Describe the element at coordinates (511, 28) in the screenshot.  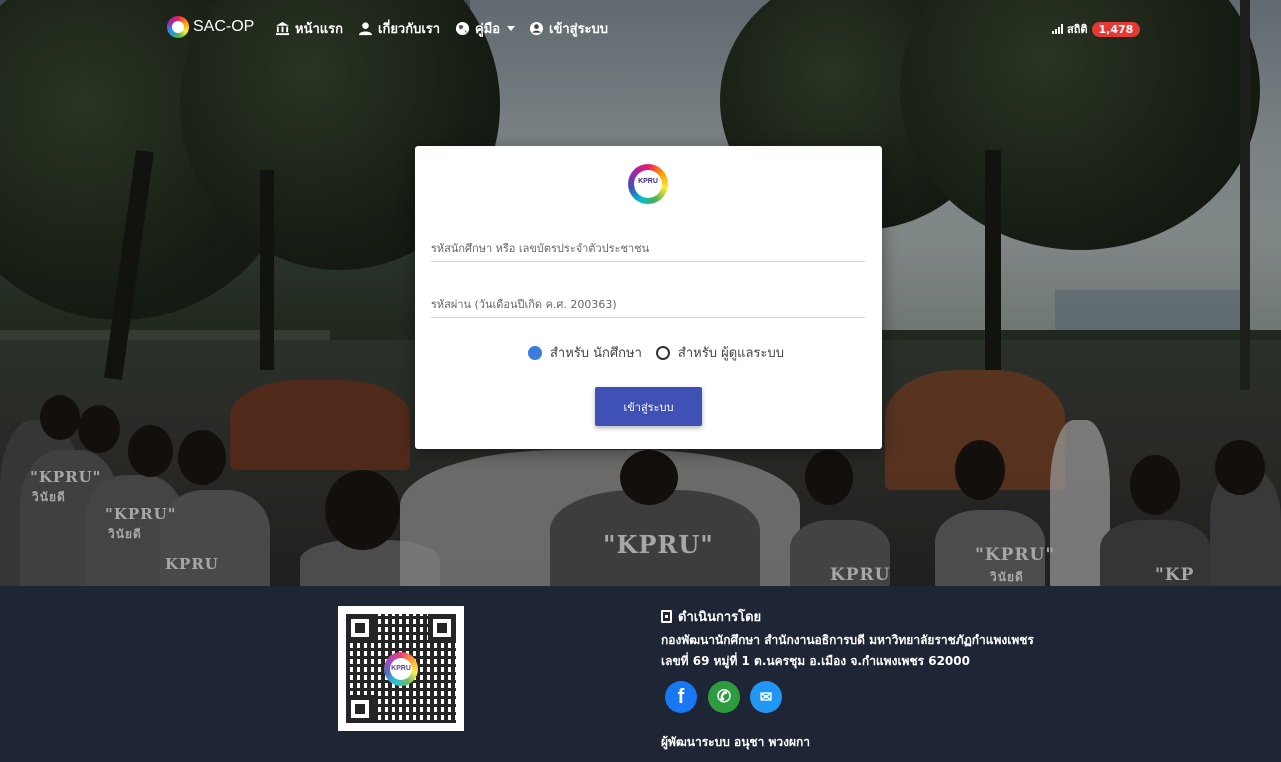
I see `chevron-down-icon` at that location.